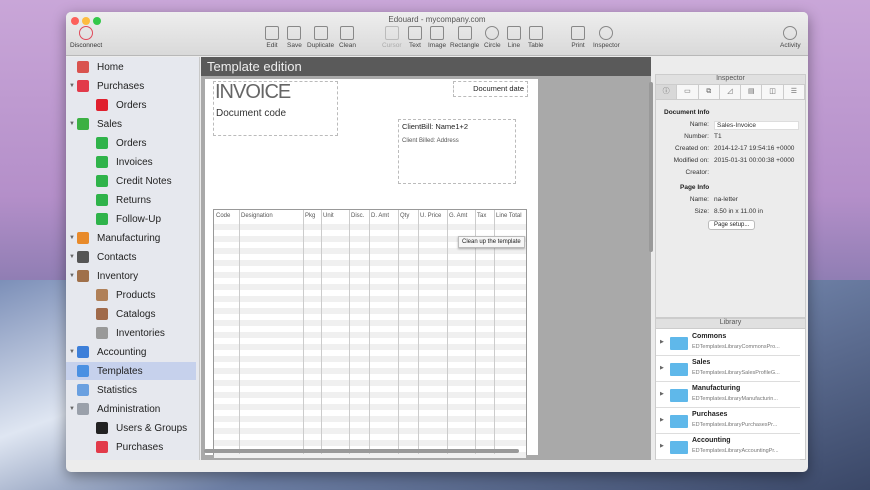 Image resolution: width=870 pixels, height=490 pixels. What do you see at coordinates (380, 216) in the screenshot?
I see `column-header: D. Amt` at bounding box center [380, 216].